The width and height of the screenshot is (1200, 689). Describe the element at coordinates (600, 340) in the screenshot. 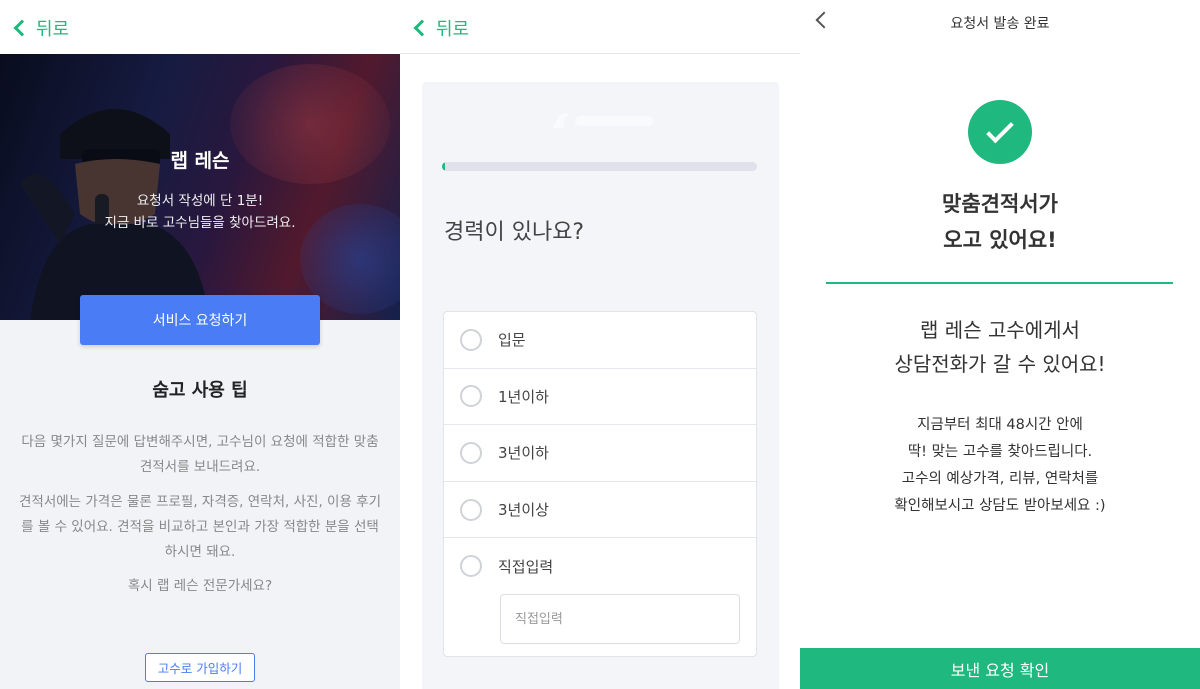

I see `option-beginner: 입문` at that location.